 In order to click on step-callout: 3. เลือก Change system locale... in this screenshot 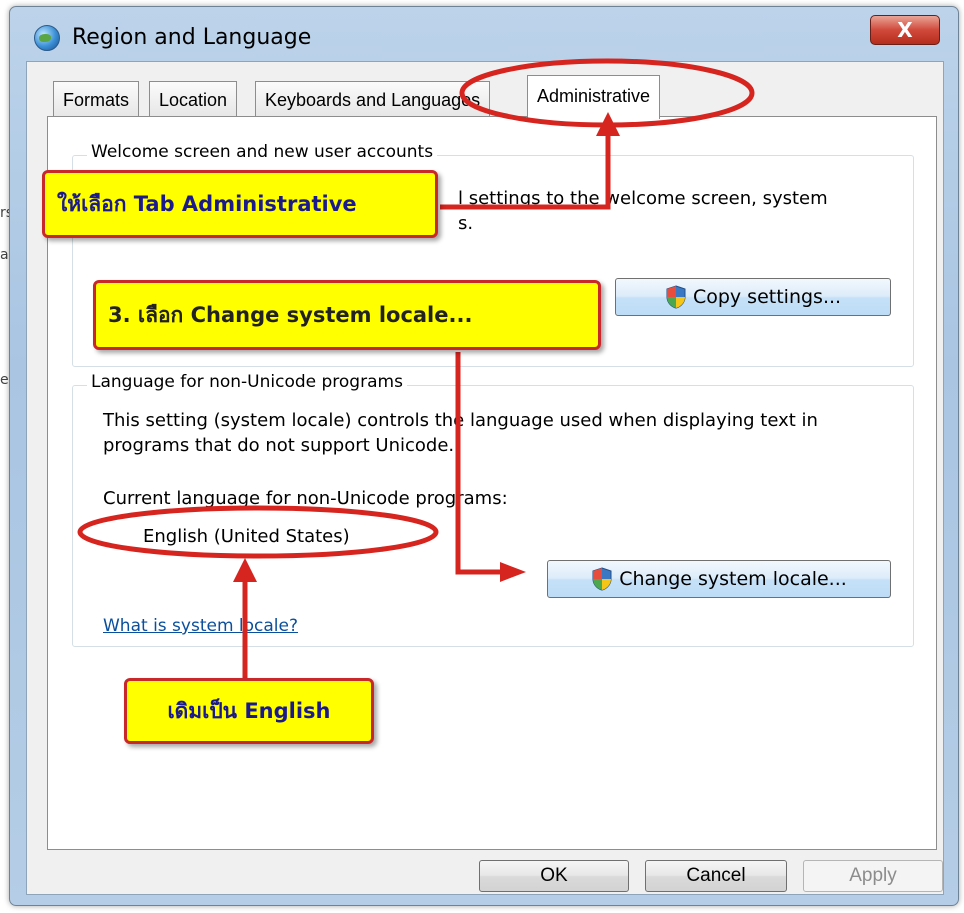, I will do `click(347, 315)`.